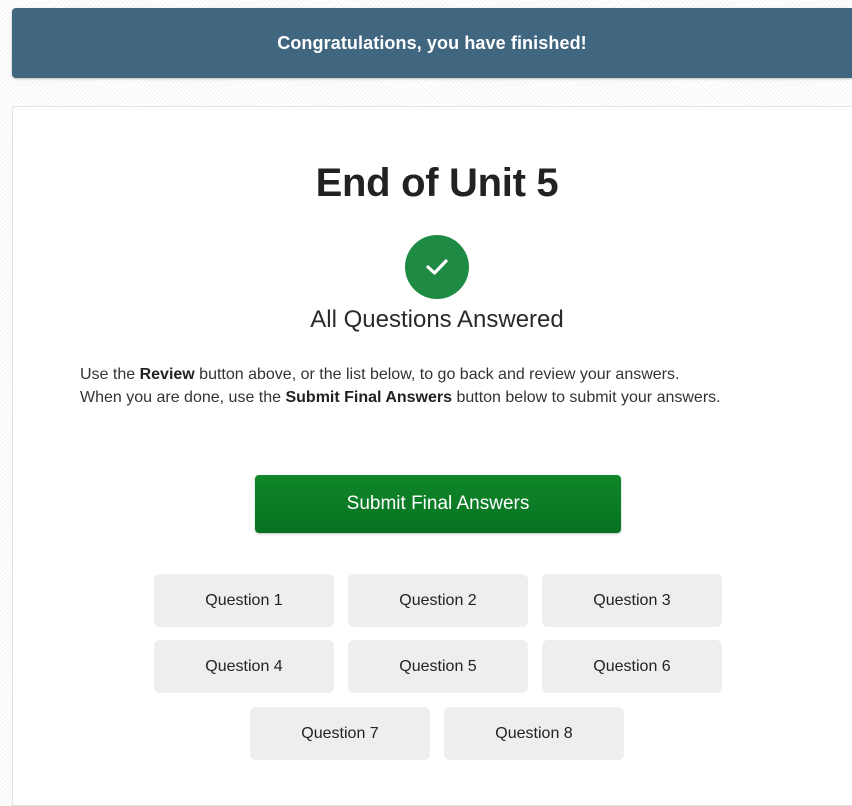  Describe the element at coordinates (632, 600) in the screenshot. I see `question-3-button: Question 3` at that location.